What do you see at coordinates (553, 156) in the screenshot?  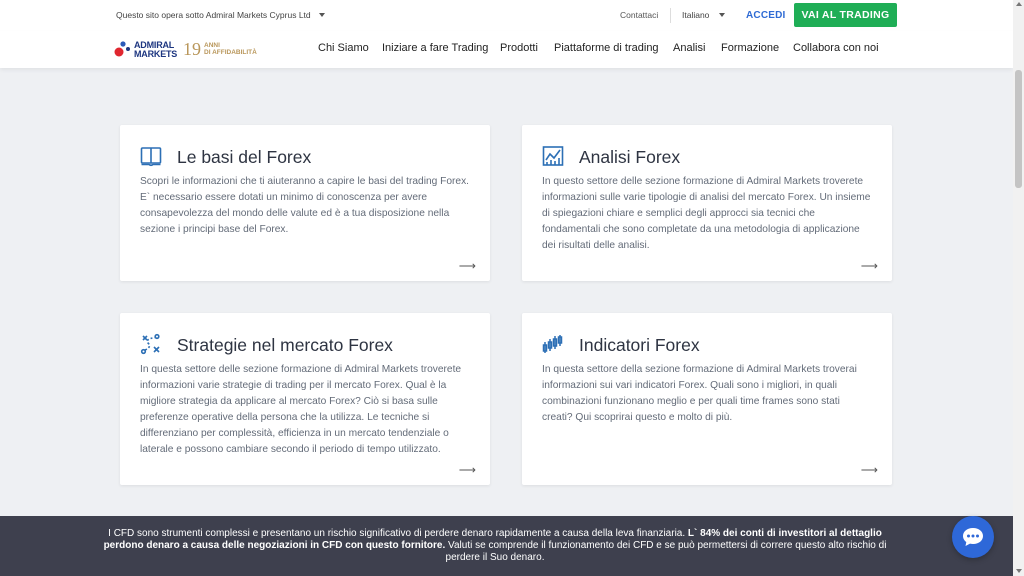 I see `chart-icon` at bounding box center [553, 156].